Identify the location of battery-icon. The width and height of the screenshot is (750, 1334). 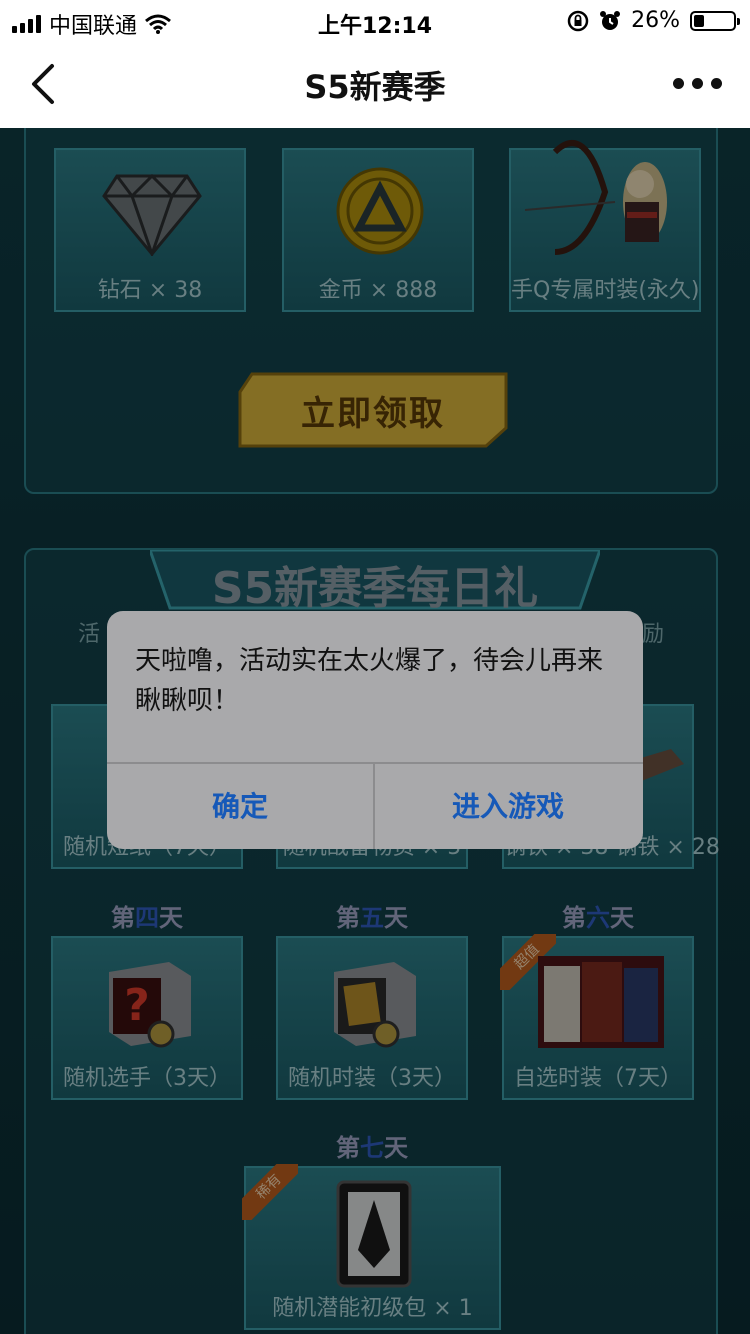
(715, 20).